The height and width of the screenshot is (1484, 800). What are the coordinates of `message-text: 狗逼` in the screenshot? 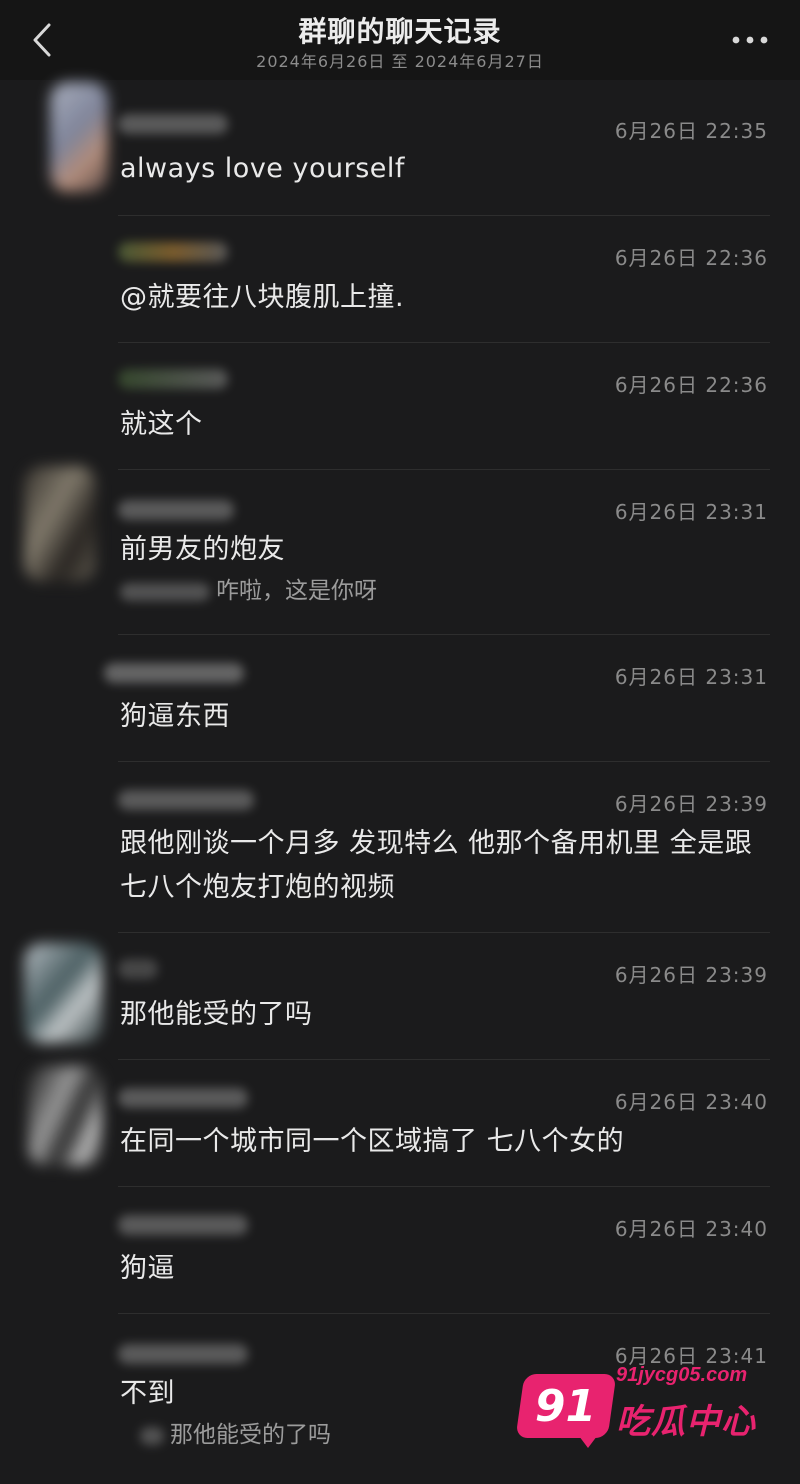 It's located at (147, 1268).